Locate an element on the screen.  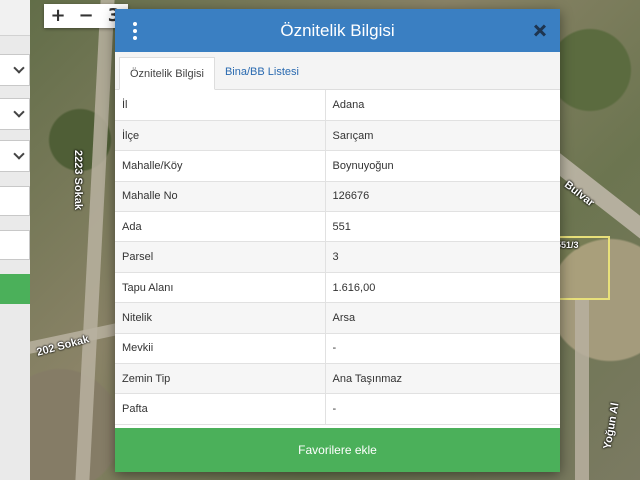
table-row: Mevkii - is located at coordinates (337, 349).